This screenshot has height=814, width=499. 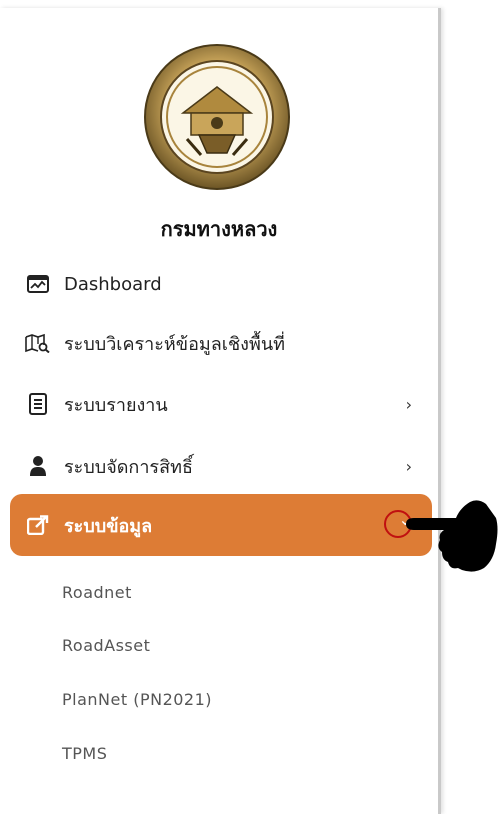 What do you see at coordinates (221, 284) in the screenshot?
I see `menu-item-dashboard: Dashboard` at bounding box center [221, 284].